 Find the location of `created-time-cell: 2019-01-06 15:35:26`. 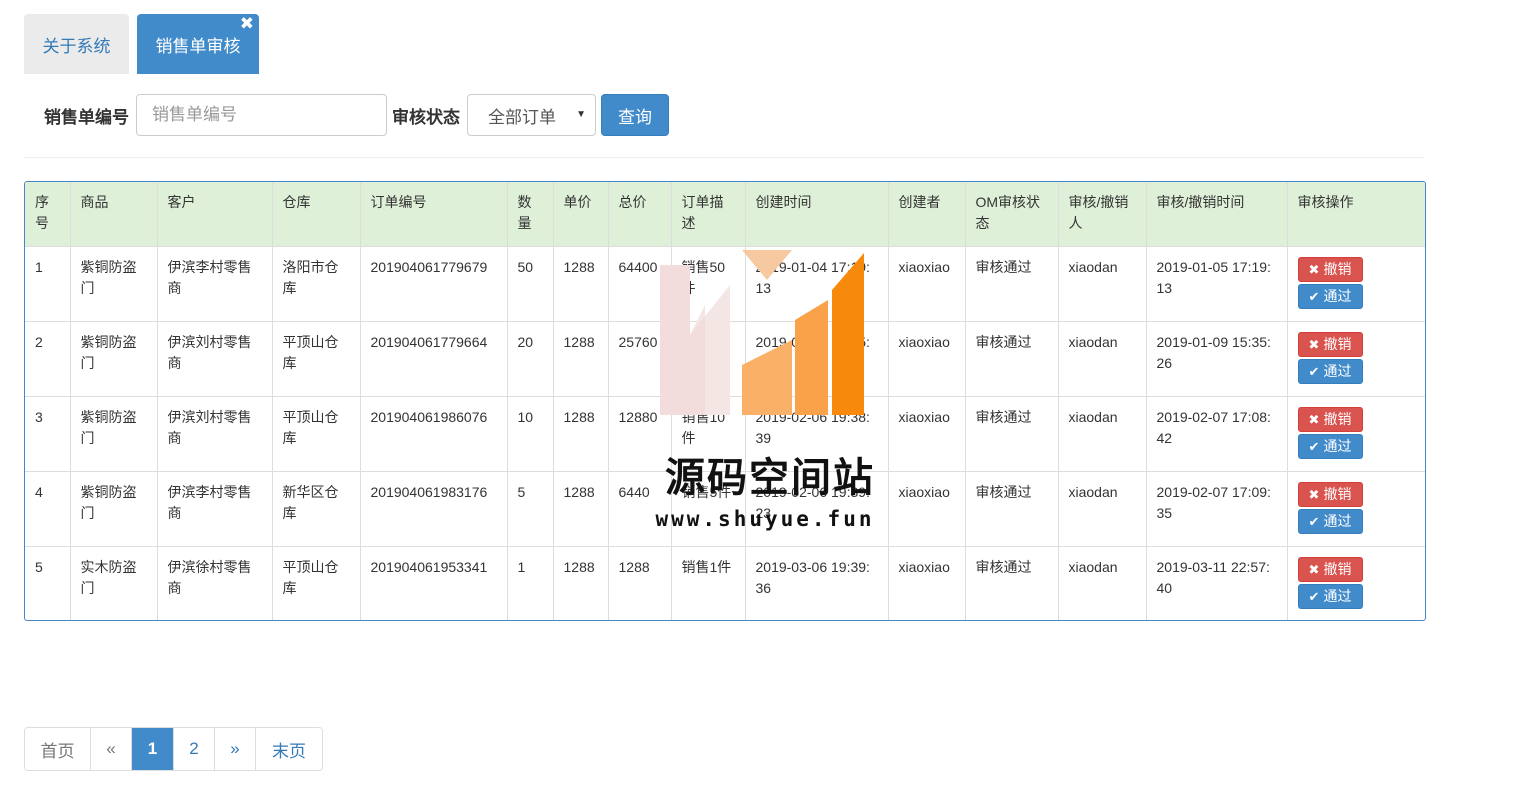

created-time-cell: 2019-01-06 15:35:26 is located at coordinates (817, 359).